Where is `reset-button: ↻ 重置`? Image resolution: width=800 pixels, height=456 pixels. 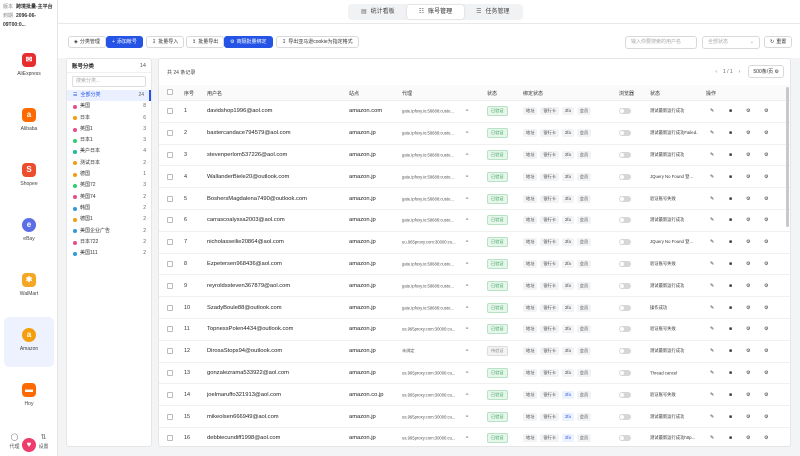 reset-button: ↻ 重置 is located at coordinates (778, 42).